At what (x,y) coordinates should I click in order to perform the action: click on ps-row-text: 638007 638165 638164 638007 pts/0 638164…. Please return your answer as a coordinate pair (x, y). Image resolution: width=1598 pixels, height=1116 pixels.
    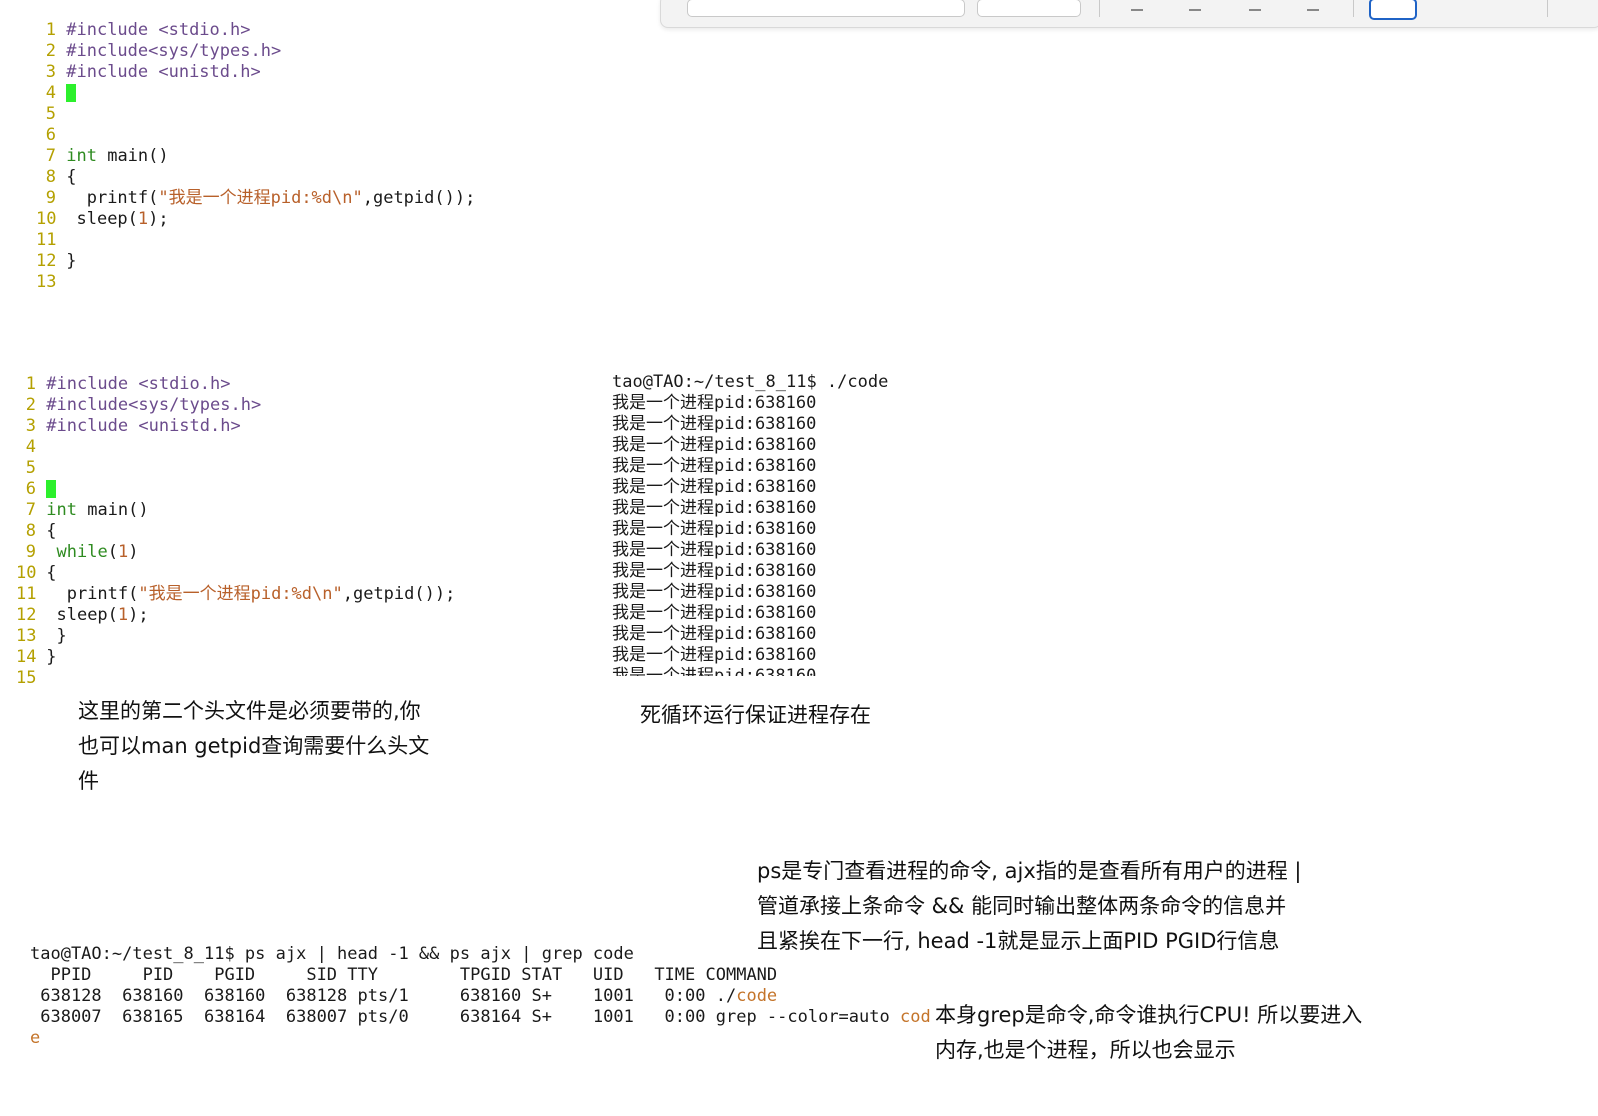
    Looking at the image, I should click on (465, 1017).